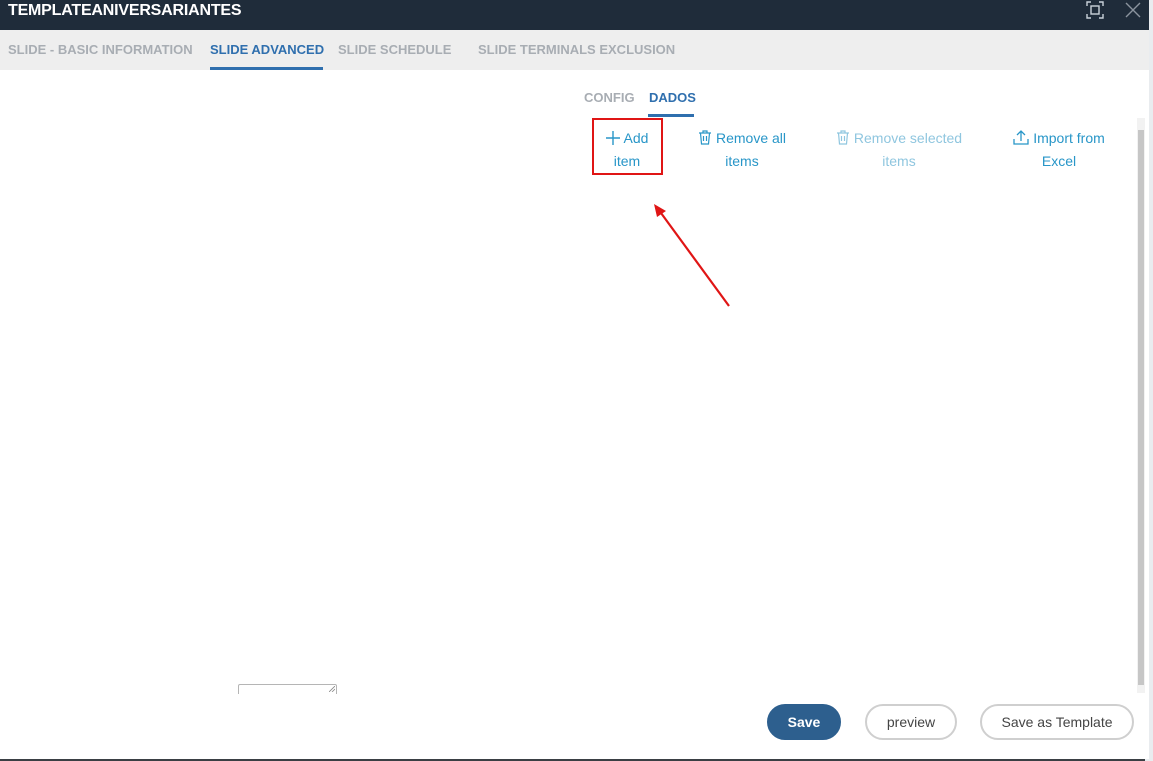 The width and height of the screenshot is (1153, 761). What do you see at coordinates (1057, 722) in the screenshot?
I see `save-as-template-button: Save as Template` at bounding box center [1057, 722].